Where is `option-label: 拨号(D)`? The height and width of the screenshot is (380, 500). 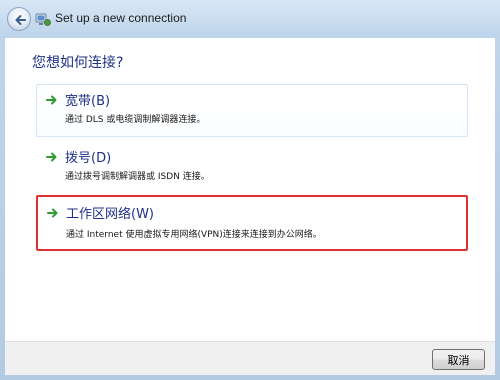 option-label: 拨号(D) is located at coordinates (88, 158).